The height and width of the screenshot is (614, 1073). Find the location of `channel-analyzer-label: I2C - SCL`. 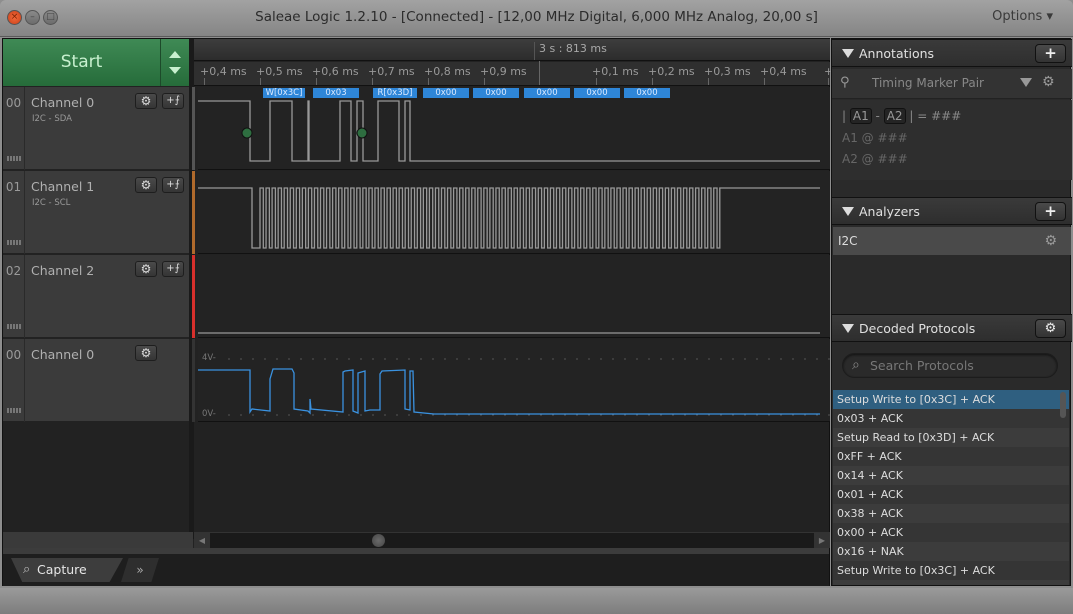

channel-analyzer-label: I2C - SCL is located at coordinates (51, 203).